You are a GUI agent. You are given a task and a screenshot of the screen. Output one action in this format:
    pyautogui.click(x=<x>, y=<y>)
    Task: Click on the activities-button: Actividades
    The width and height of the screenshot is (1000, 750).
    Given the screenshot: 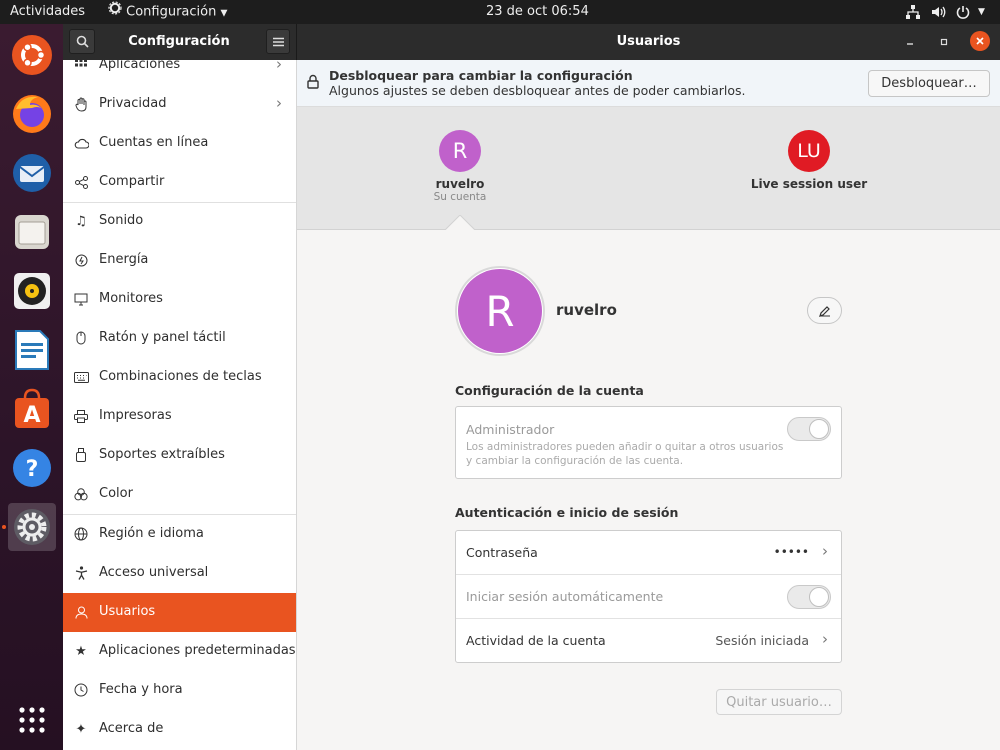 What is the action you would take?
    pyautogui.click(x=47, y=12)
    